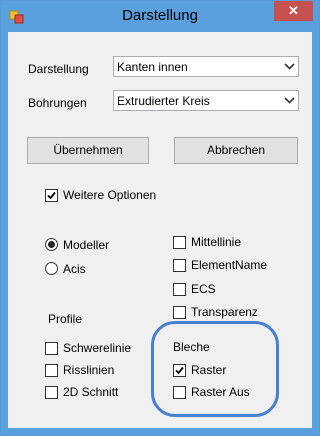 This screenshot has height=436, width=320. Describe the element at coordinates (206, 66) in the screenshot. I see `darstellung-dropdown: Kanten innen` at that location.